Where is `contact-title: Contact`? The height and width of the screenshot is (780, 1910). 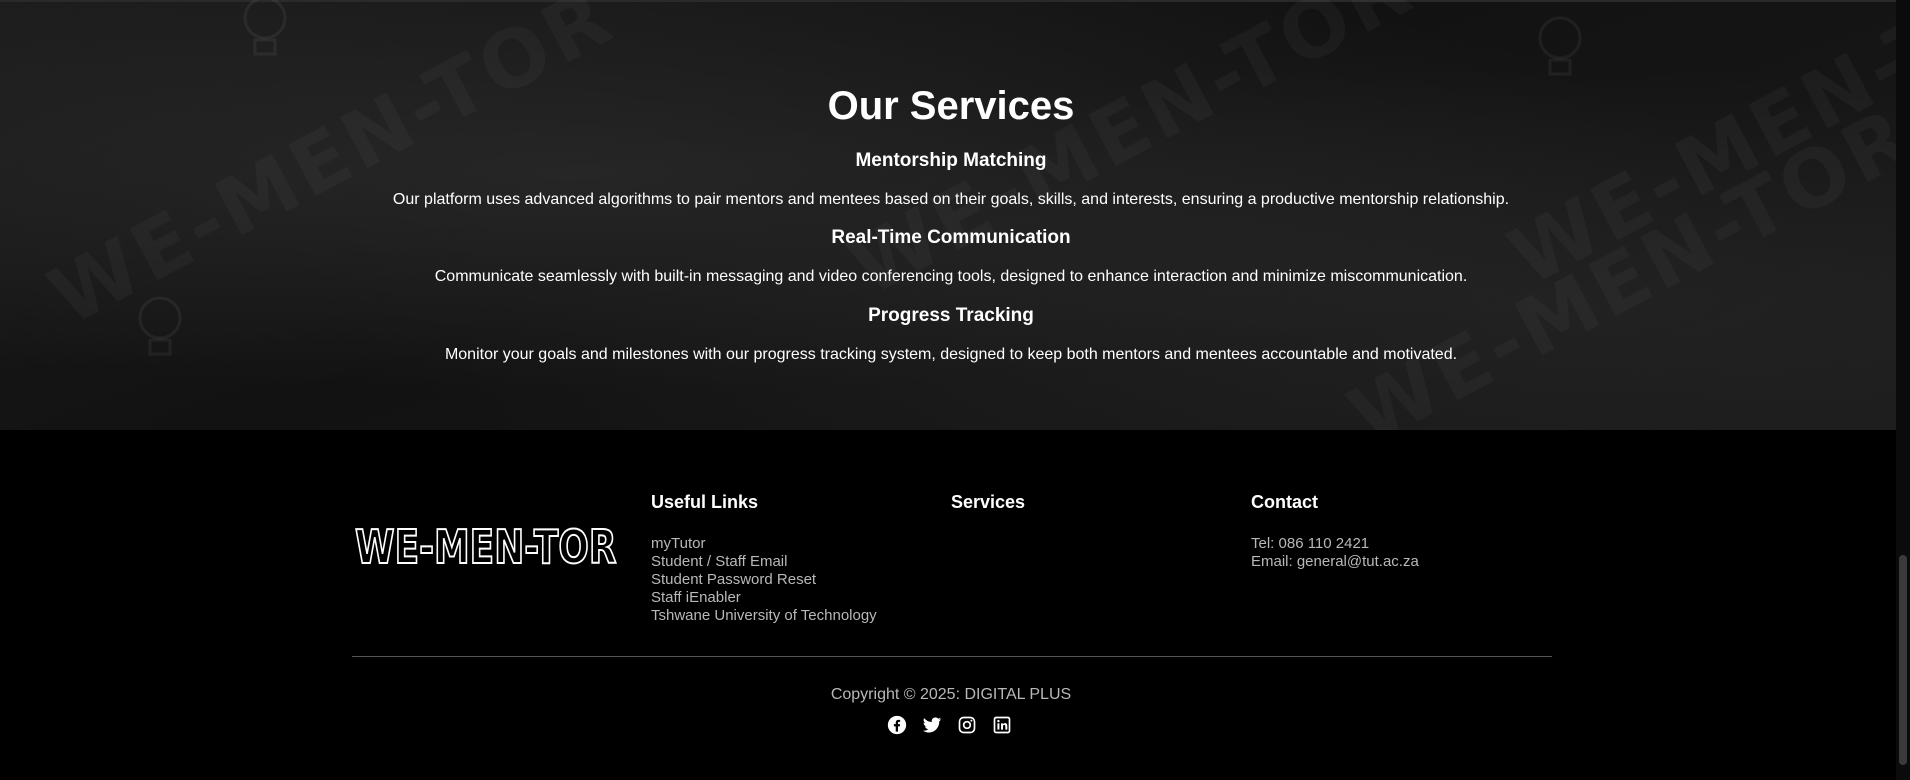
contact-title: Contact is located at coordinates (1284, 502).